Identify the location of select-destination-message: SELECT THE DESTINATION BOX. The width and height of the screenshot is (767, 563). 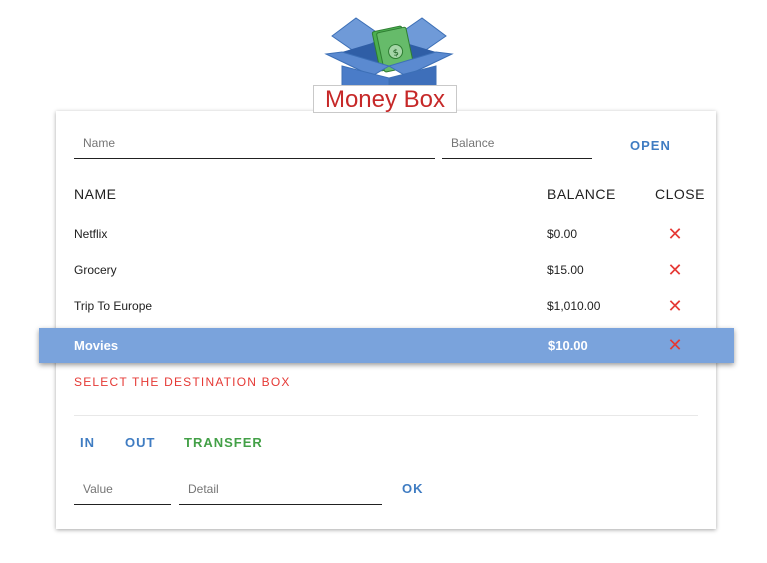
(182, 382).